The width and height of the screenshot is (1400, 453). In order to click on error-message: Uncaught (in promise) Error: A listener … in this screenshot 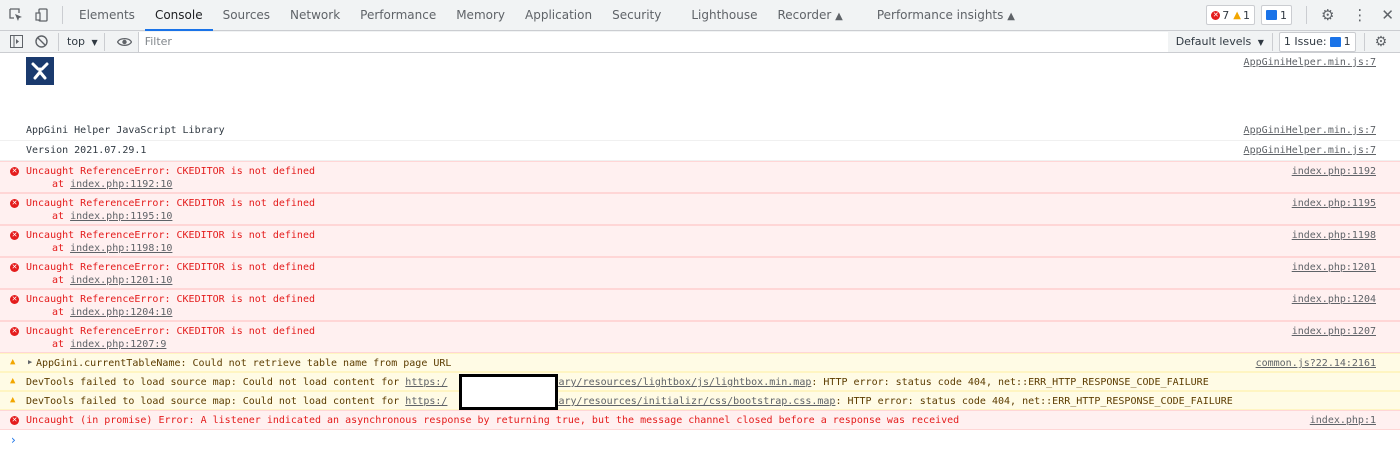, I will do `click(493, 420)`.